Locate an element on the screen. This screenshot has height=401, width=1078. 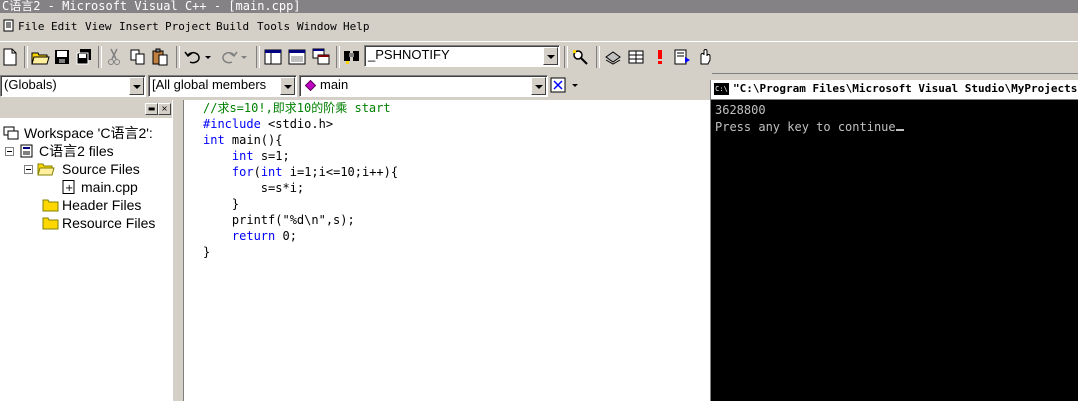
tree-label: Resource Files is located at coordinates (109, 223).